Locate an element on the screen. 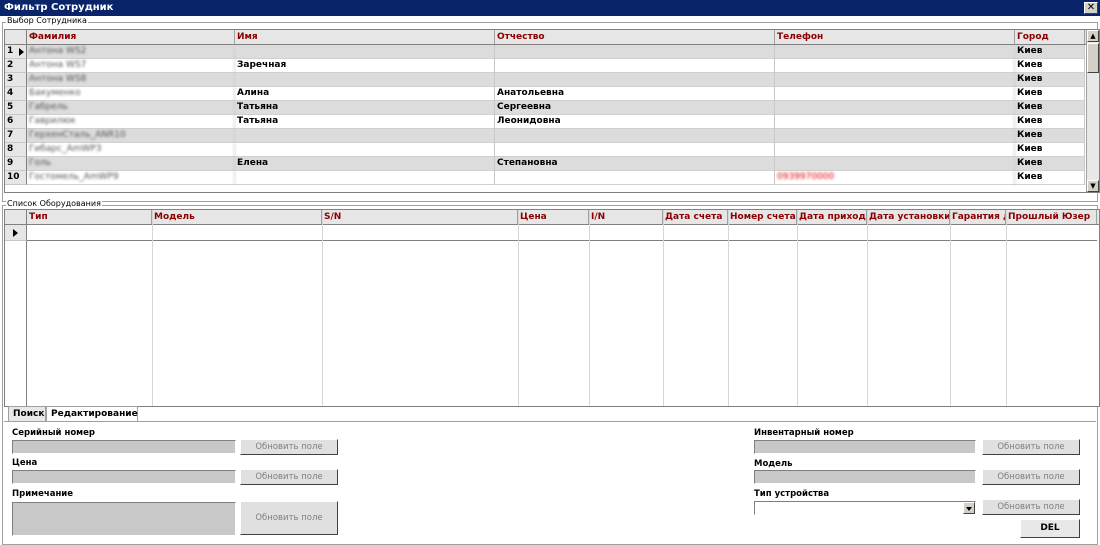  col-model: Модель is located at coordinates (237, 217).